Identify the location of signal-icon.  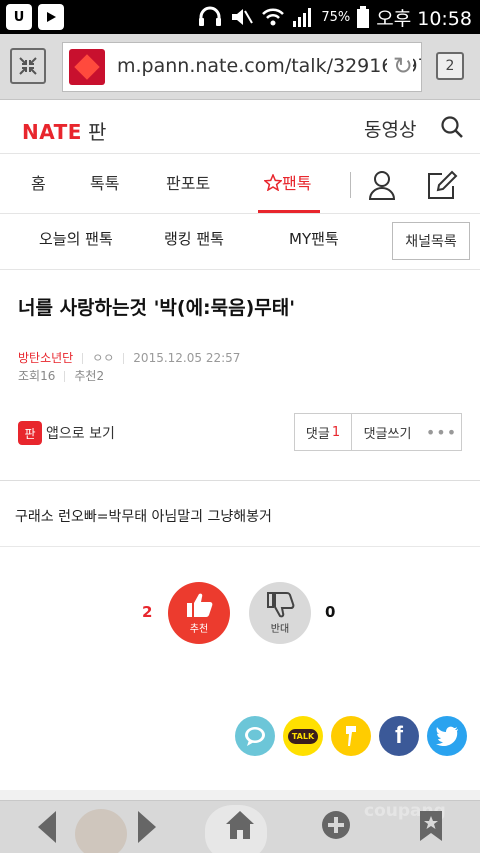
(302, 17).